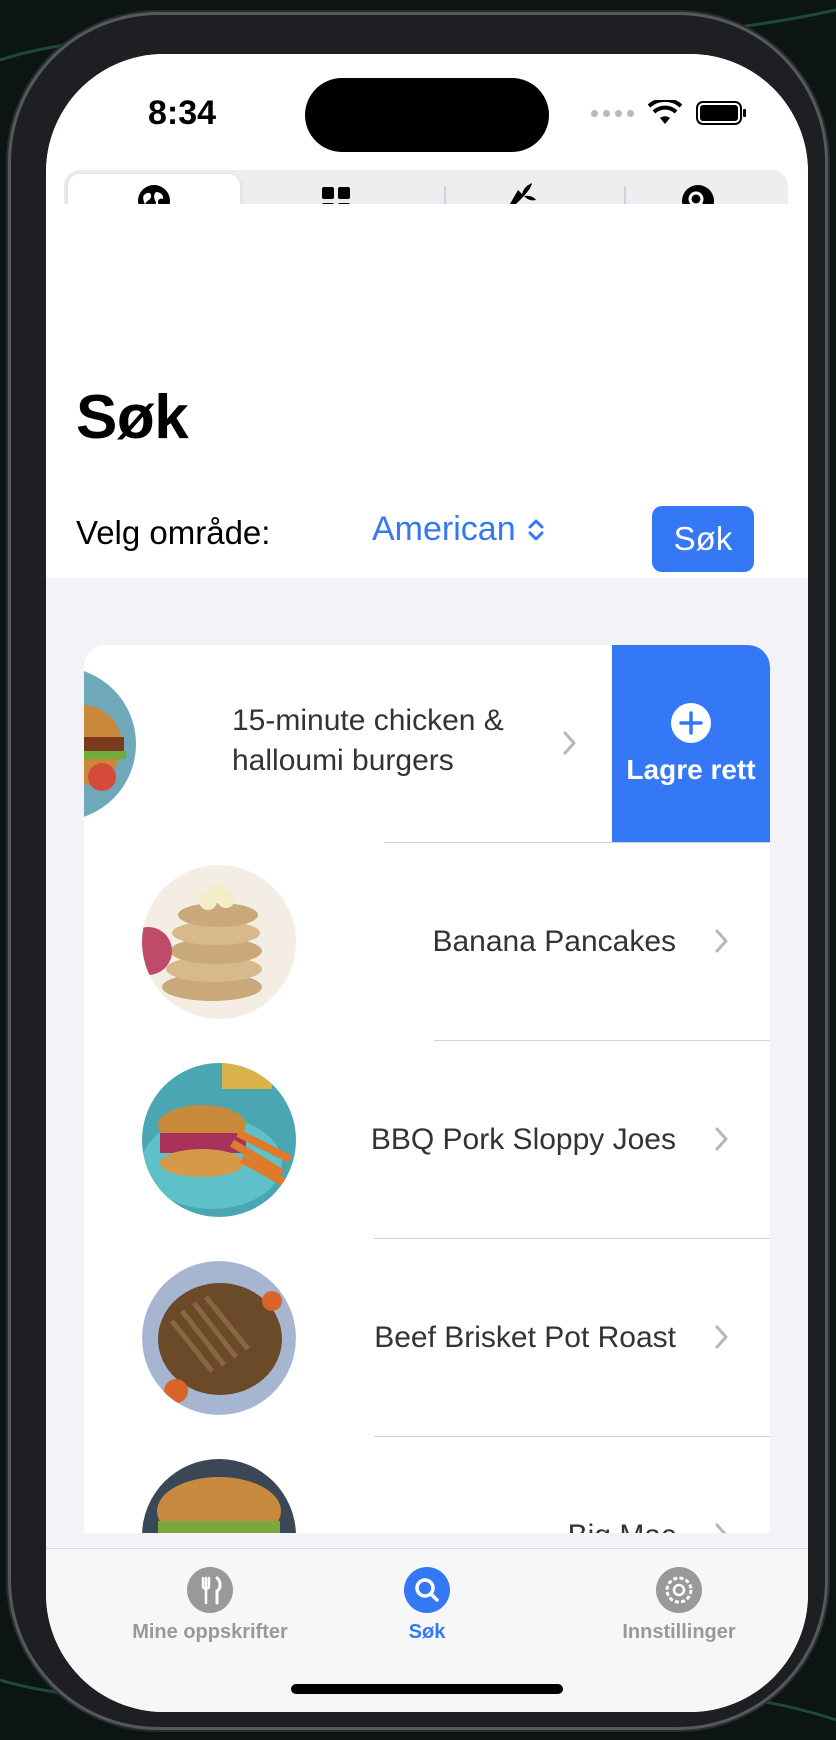 The height and width of the screenshot is (1740, 836). What do you see at coordinates (721, 113) in the screenshot?
I see `battery-icon` at bounding box center [721, 113].